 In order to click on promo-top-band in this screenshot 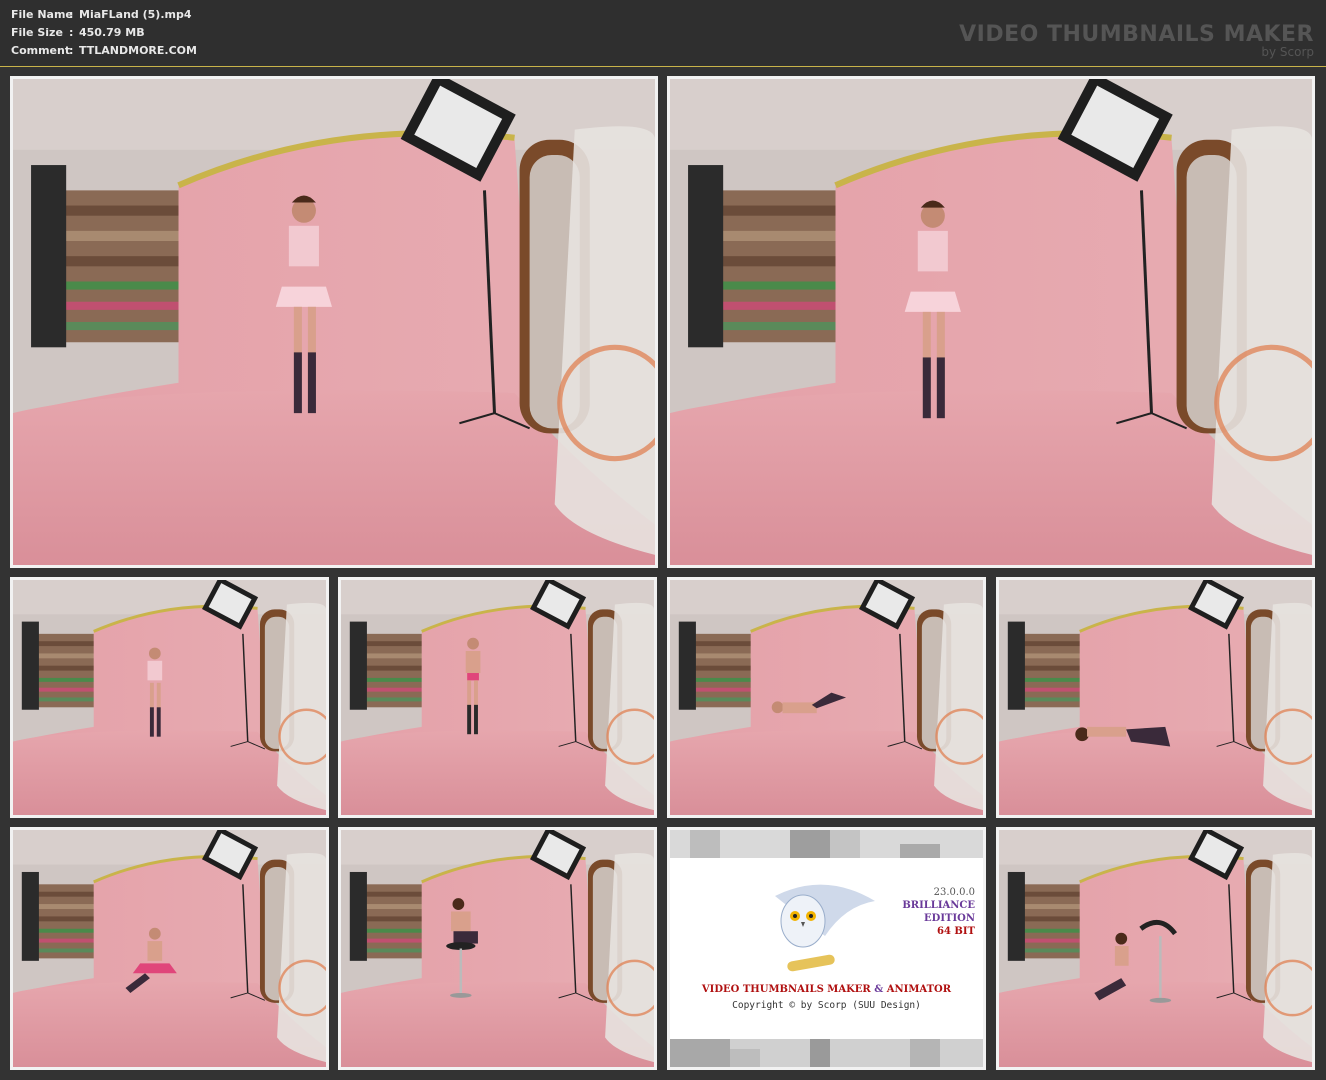, I will do `click(826, 844)`.